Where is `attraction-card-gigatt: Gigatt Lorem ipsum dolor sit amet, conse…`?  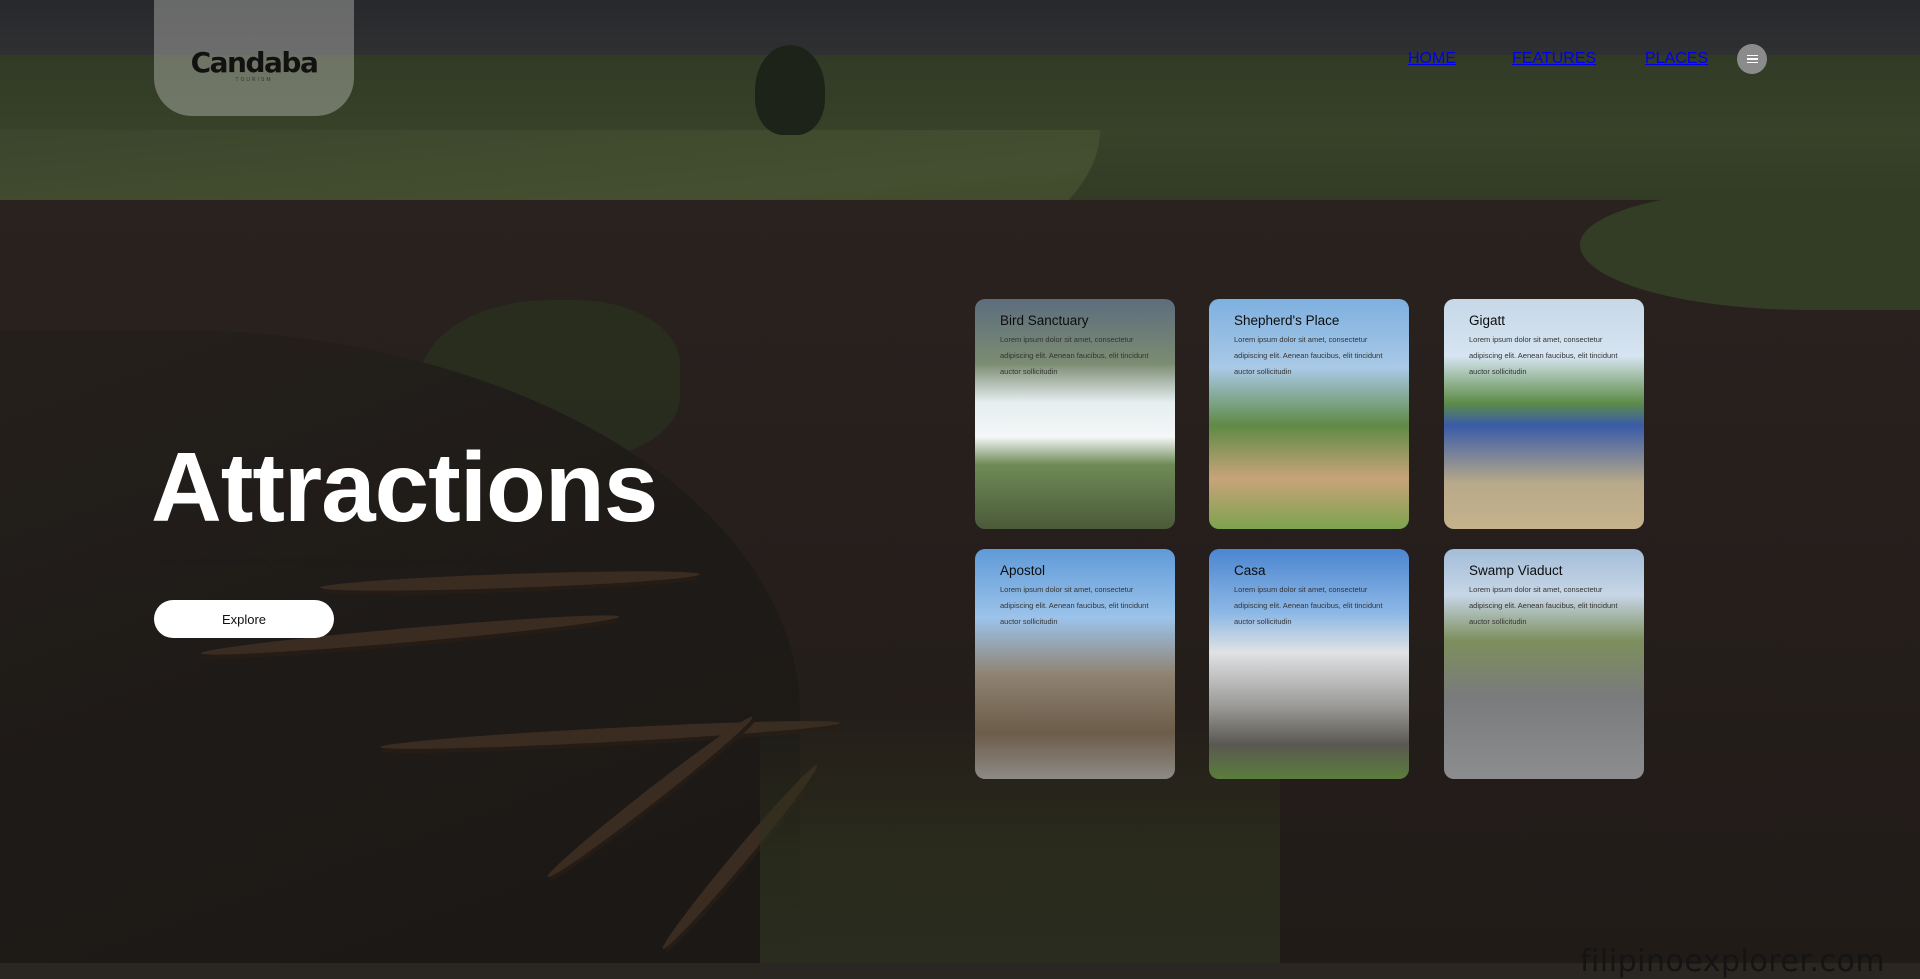
attraction-card-gigatt: Gigatt Lorem ipsum dolor sit amet, conse… is located at coordinates (1544, 414).